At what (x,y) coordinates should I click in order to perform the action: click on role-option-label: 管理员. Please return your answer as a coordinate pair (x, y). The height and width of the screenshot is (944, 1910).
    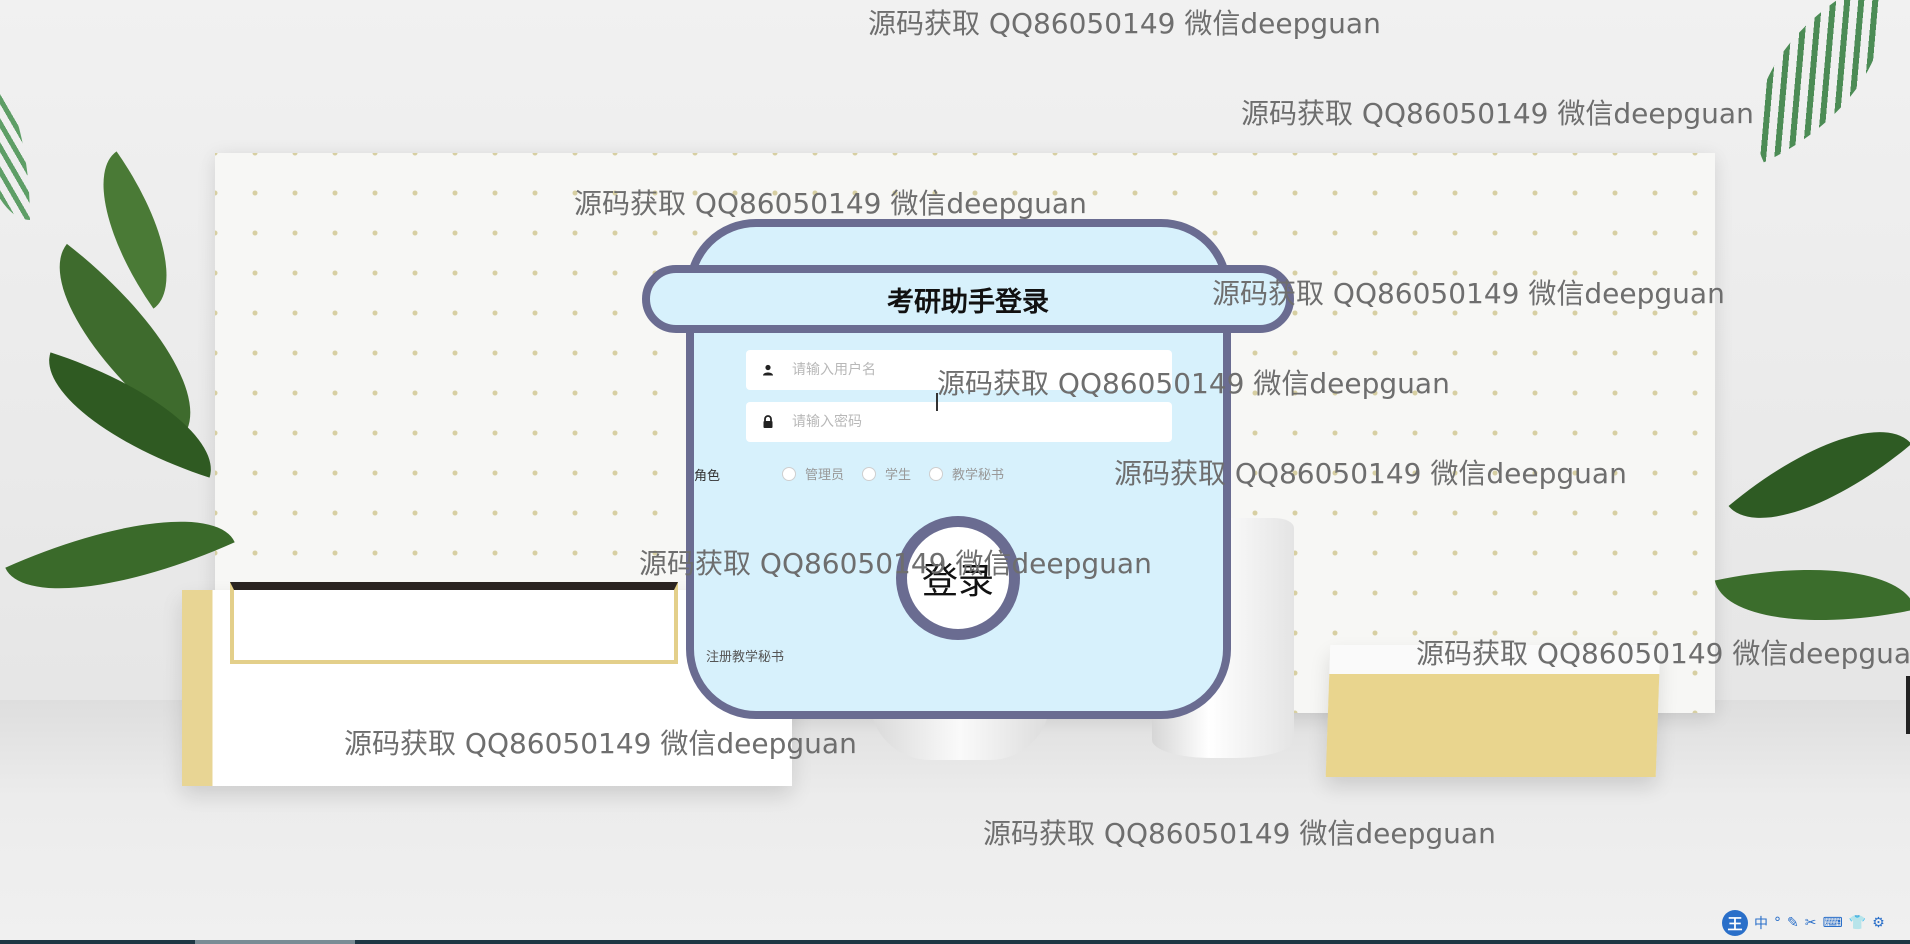
    Looking at the image, I should click on (825, 475).